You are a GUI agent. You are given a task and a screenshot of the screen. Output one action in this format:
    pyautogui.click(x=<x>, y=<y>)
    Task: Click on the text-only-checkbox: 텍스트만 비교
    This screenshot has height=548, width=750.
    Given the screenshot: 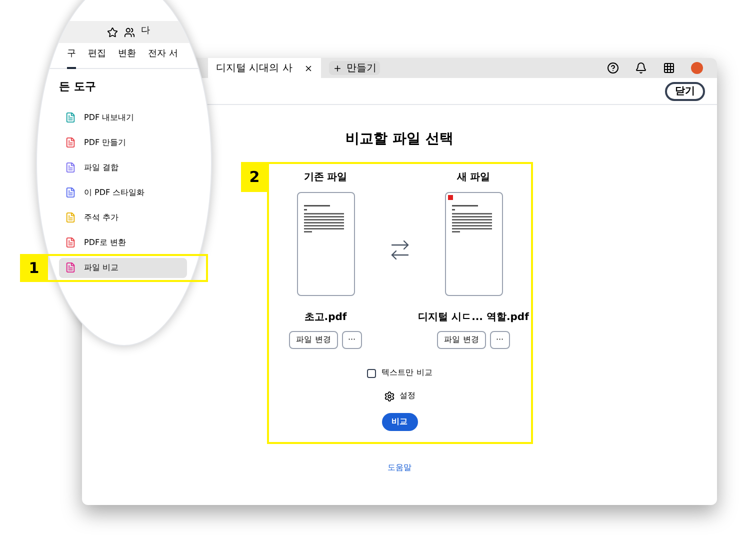 What is the action you would take?
    pyautogui.click(x=399, y=373)
    